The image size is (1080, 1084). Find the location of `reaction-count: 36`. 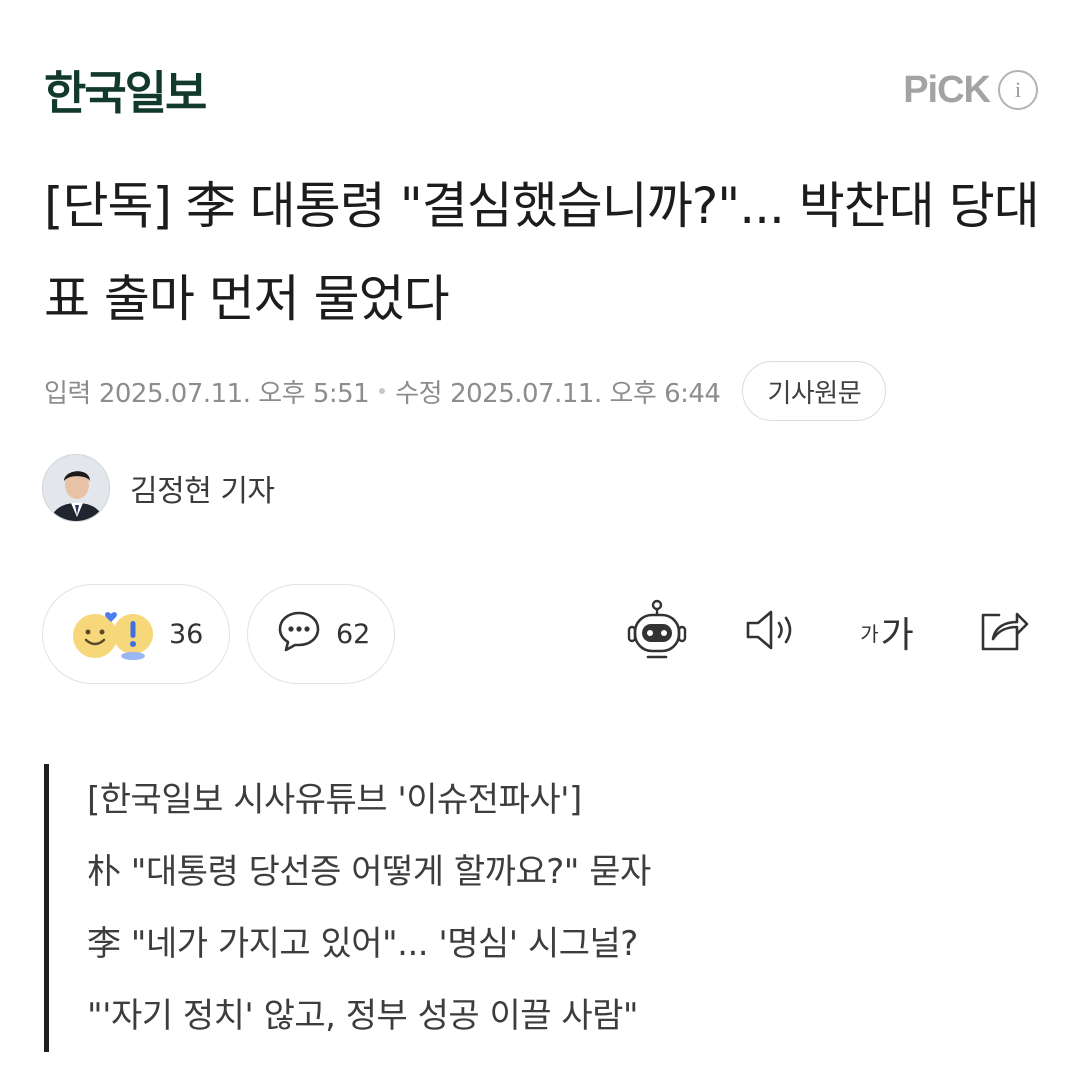

reaction-count: 36 is located at coordinates (186, 634).